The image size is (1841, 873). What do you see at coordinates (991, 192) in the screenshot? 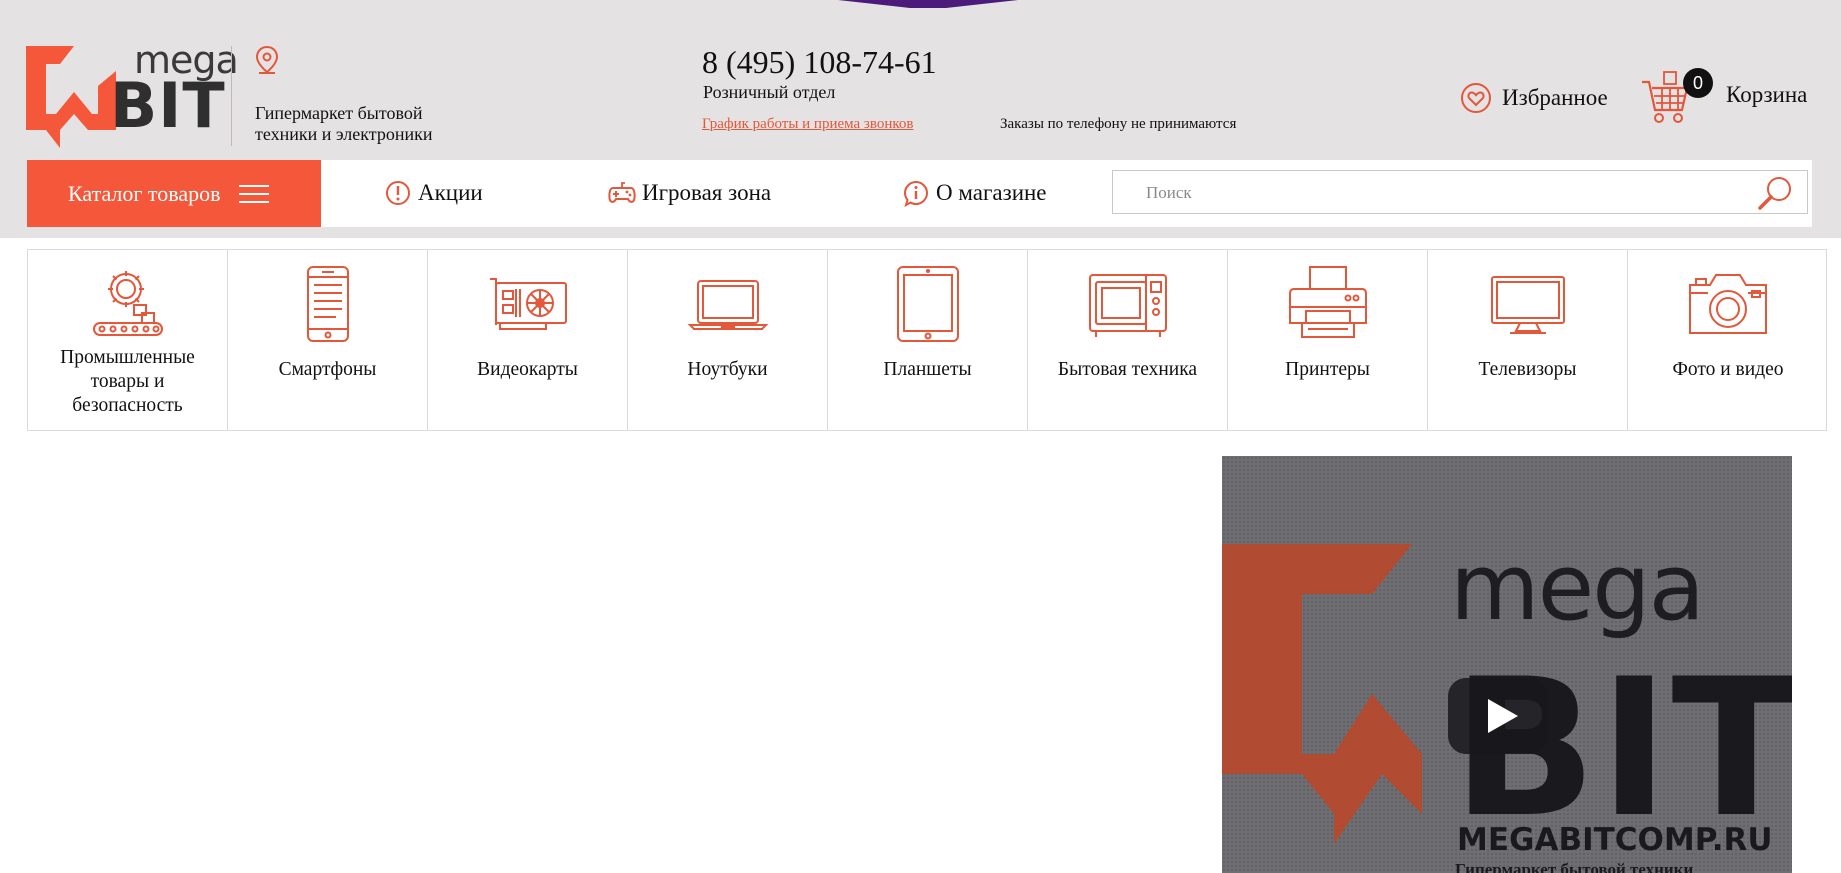
I see `nav-about-store-label: О магазине` at bounding box center [991, 192].